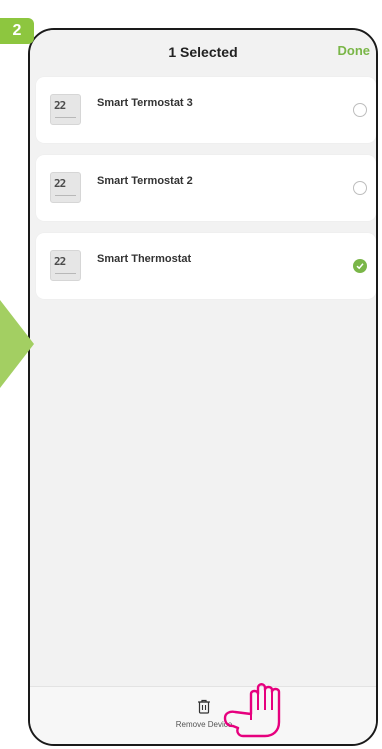 The width and height of the screenshot is (382, 749). What do you see at coordinates (206, 110) in the screenshot?
I see `device-item: 22 Smart Termostat 3` at bounding box center [206, 110].